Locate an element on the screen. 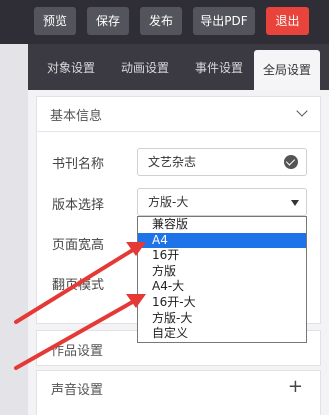 The width and height of the screenshot is (329, 415). annotation-arrows is located at coordinates (80, 306).